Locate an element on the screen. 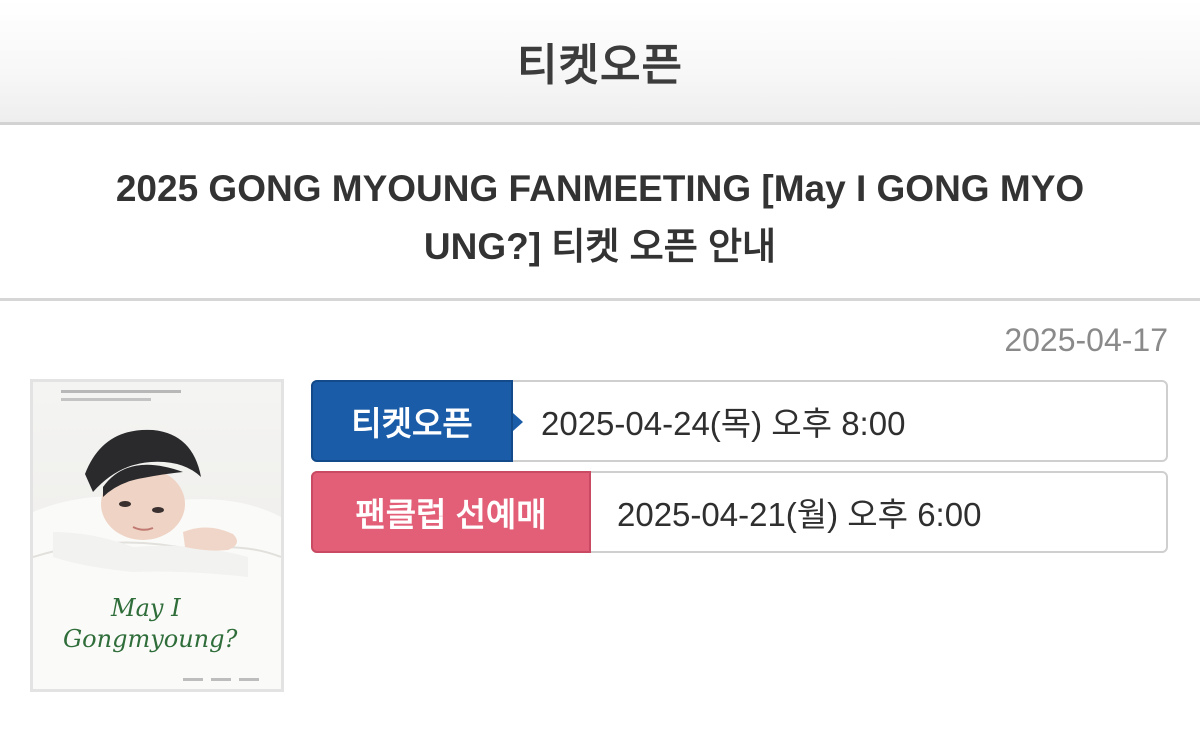 The image size is (1200, 733). event-title-line-2: UNG?] 티켓 오픈 안내 is located at coordinates (600, 246).